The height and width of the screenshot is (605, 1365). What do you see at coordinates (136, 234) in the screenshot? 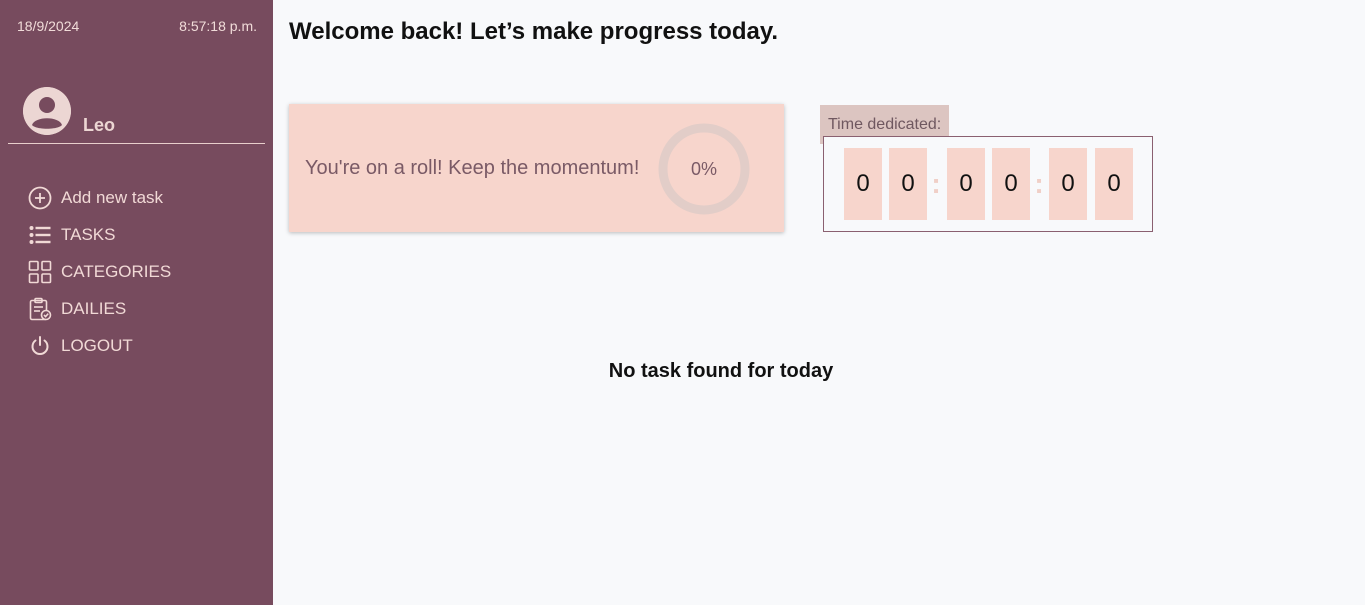
I see `sidebar-item-tasks: TASKS` at bounding box center [136, 234].